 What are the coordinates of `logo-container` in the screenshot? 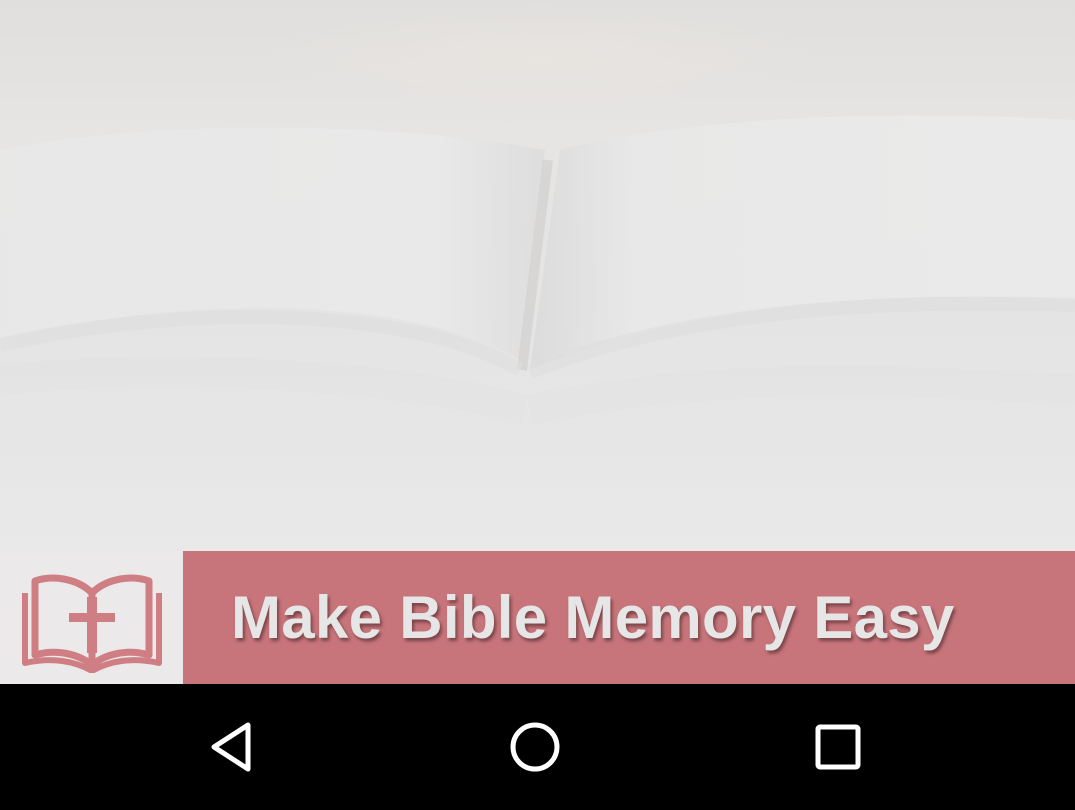 It's located at (91, 617).